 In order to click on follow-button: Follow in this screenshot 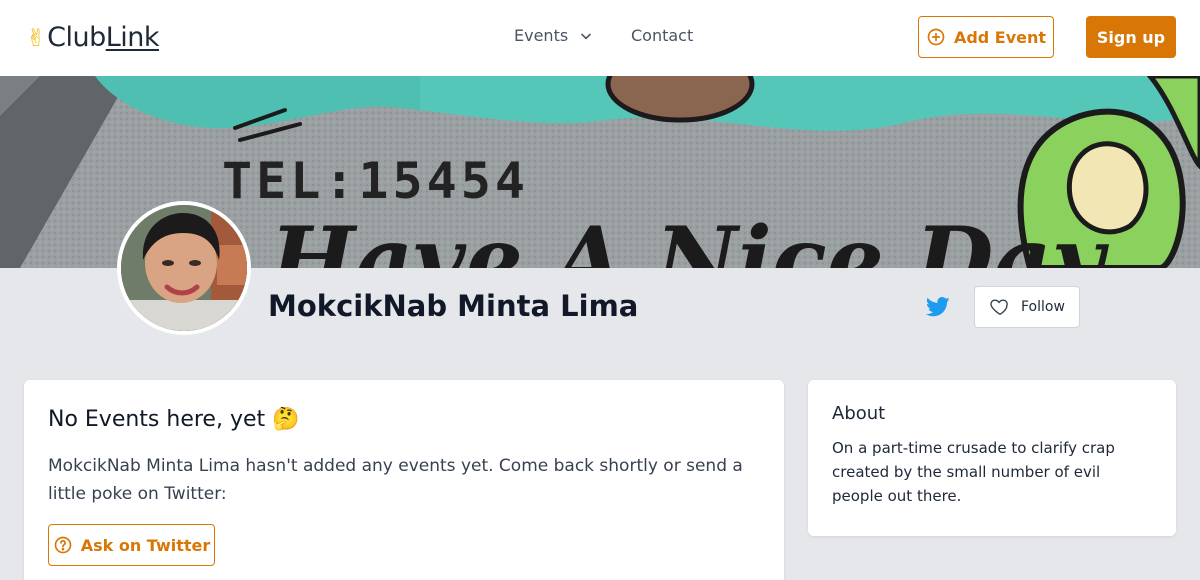, I will do `click(1027, 307)`.